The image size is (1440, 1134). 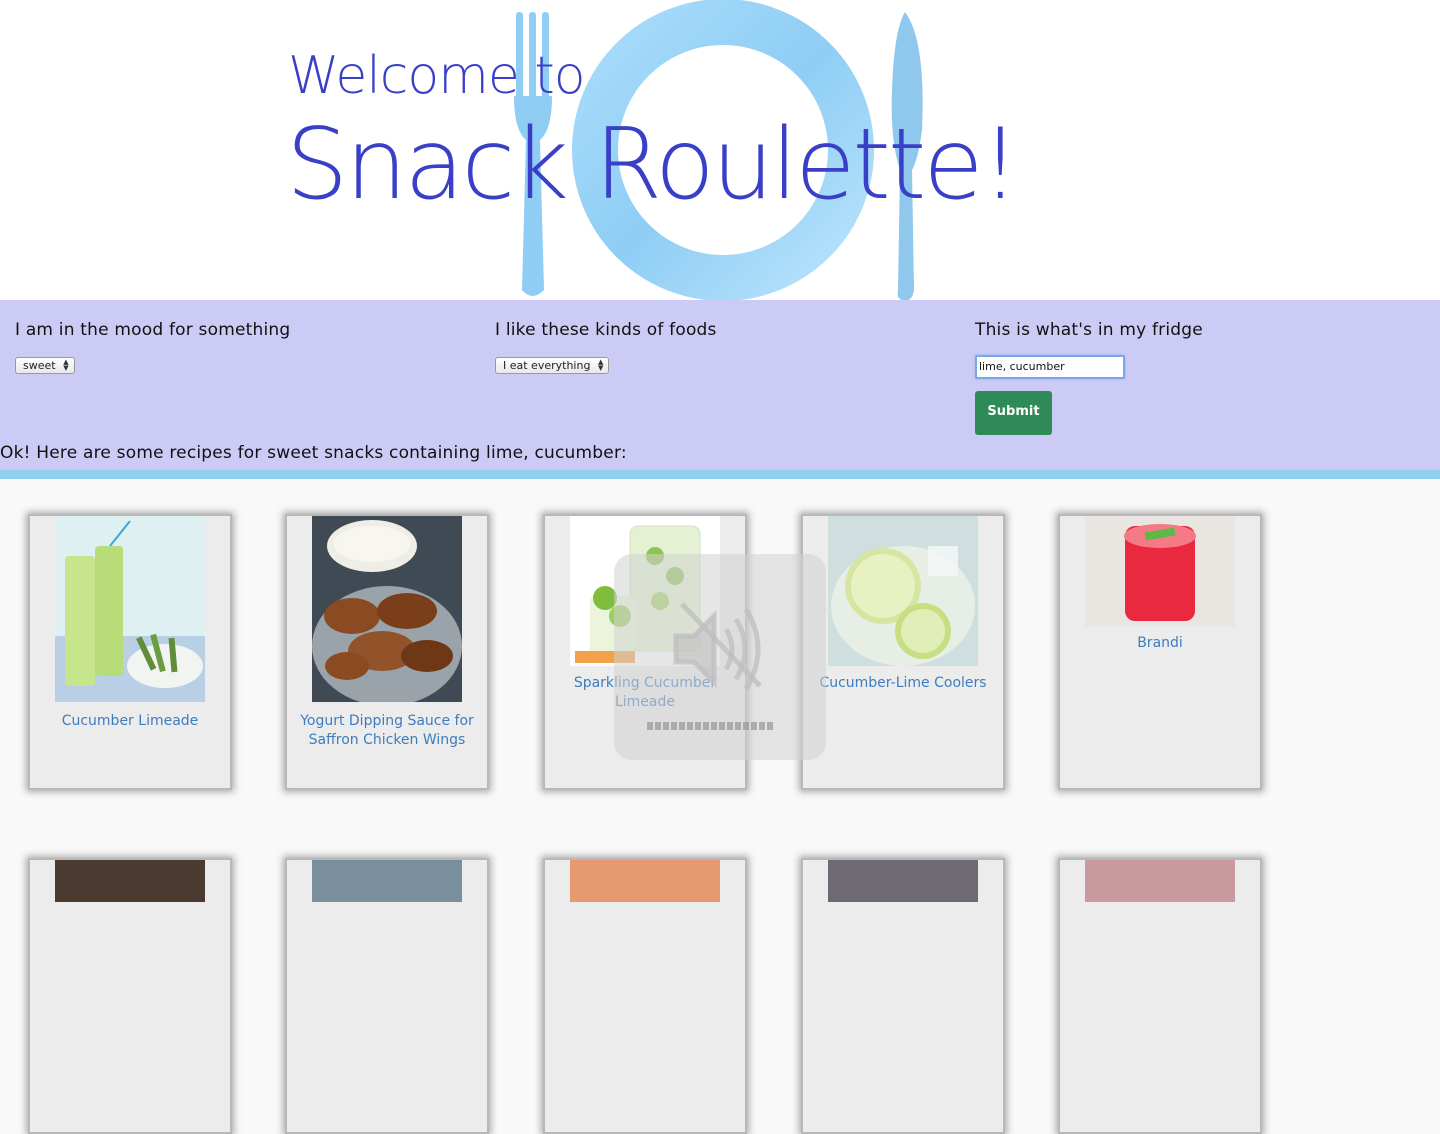 What do you see at coordinates (710, 726) in the screenshot?
I see `volume-level-bars` at bounding box center [710, 726].